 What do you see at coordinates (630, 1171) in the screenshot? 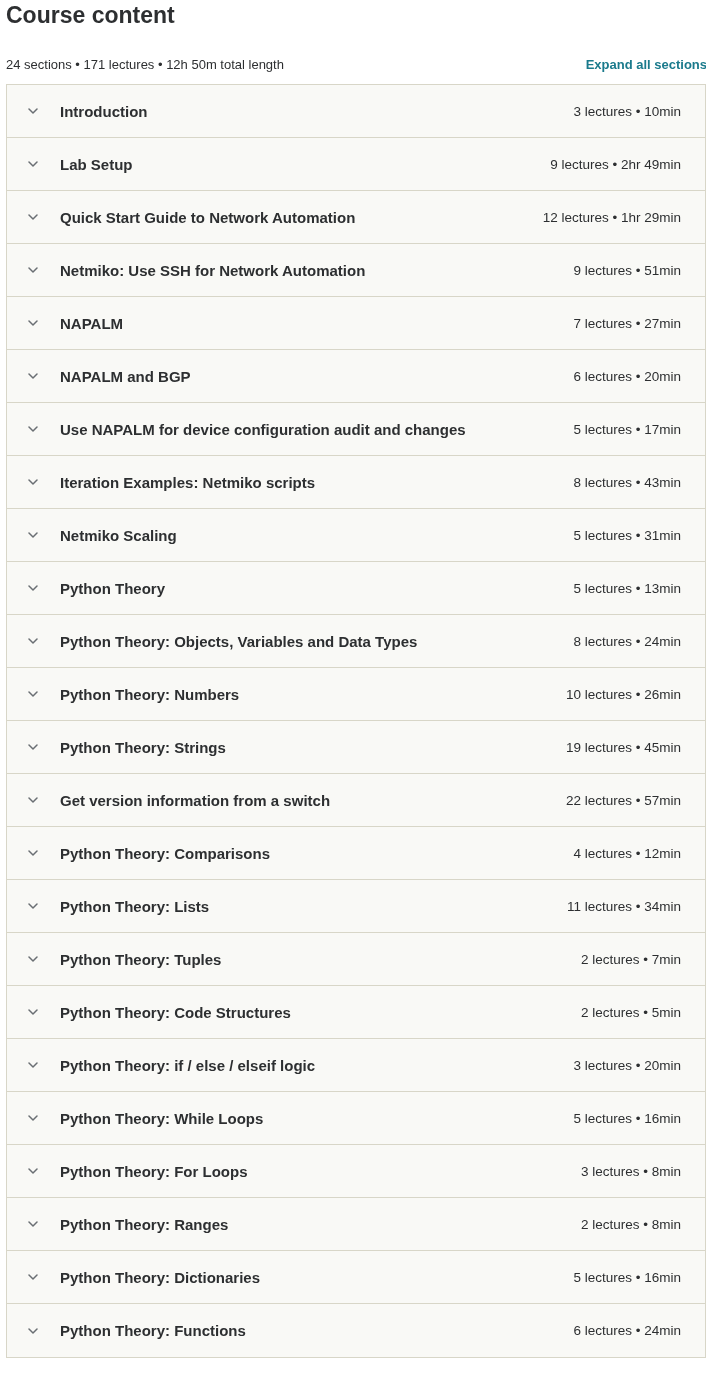
I see `section-meta: 3 lectures • 8min` at bounding box center [630, 1171].